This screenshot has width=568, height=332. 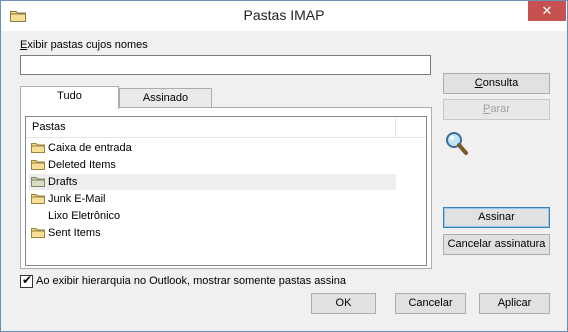 What do you see at coordinates (496, 244) in the screenshot?
I see `cancelar-assinatura-button: Cancelar assinatura` at bounding box center [496, 244].